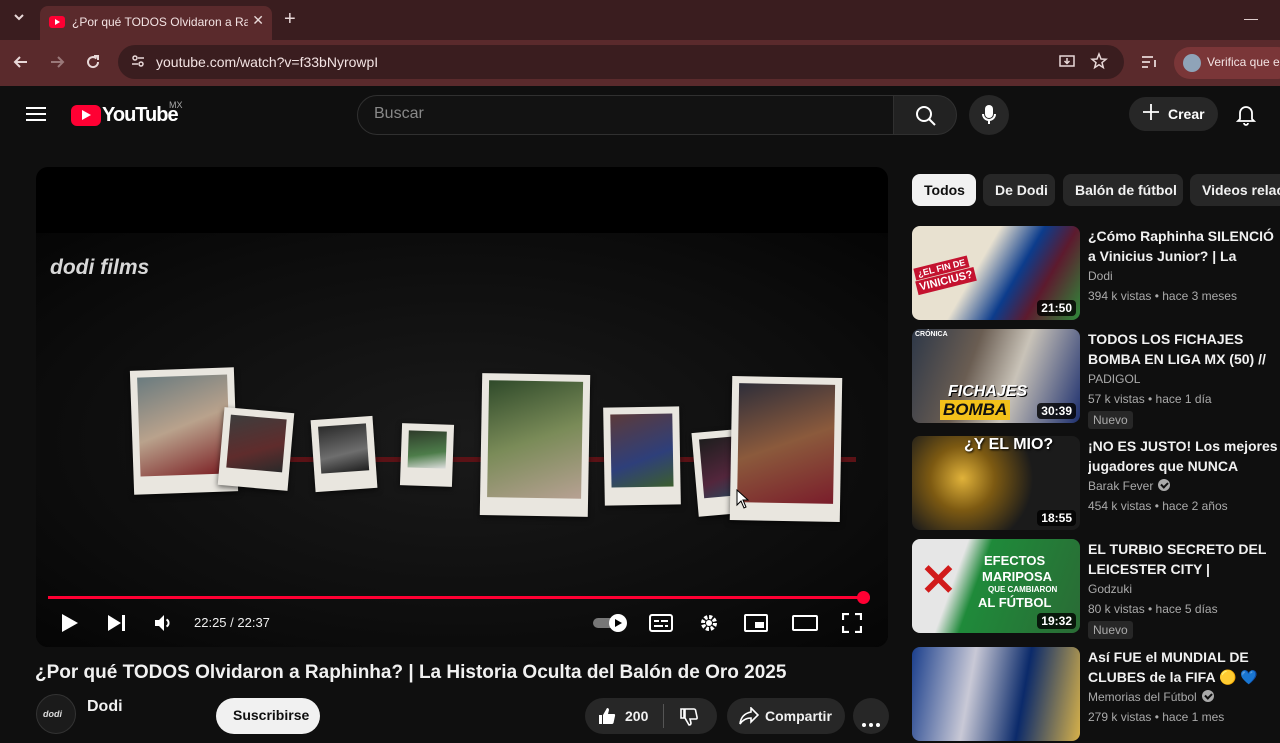  What do you see at coordinates (1019, 190) in the screenshot?
I see `chip-de-dodi: De Dodi` at bounding box center [1019, 190].